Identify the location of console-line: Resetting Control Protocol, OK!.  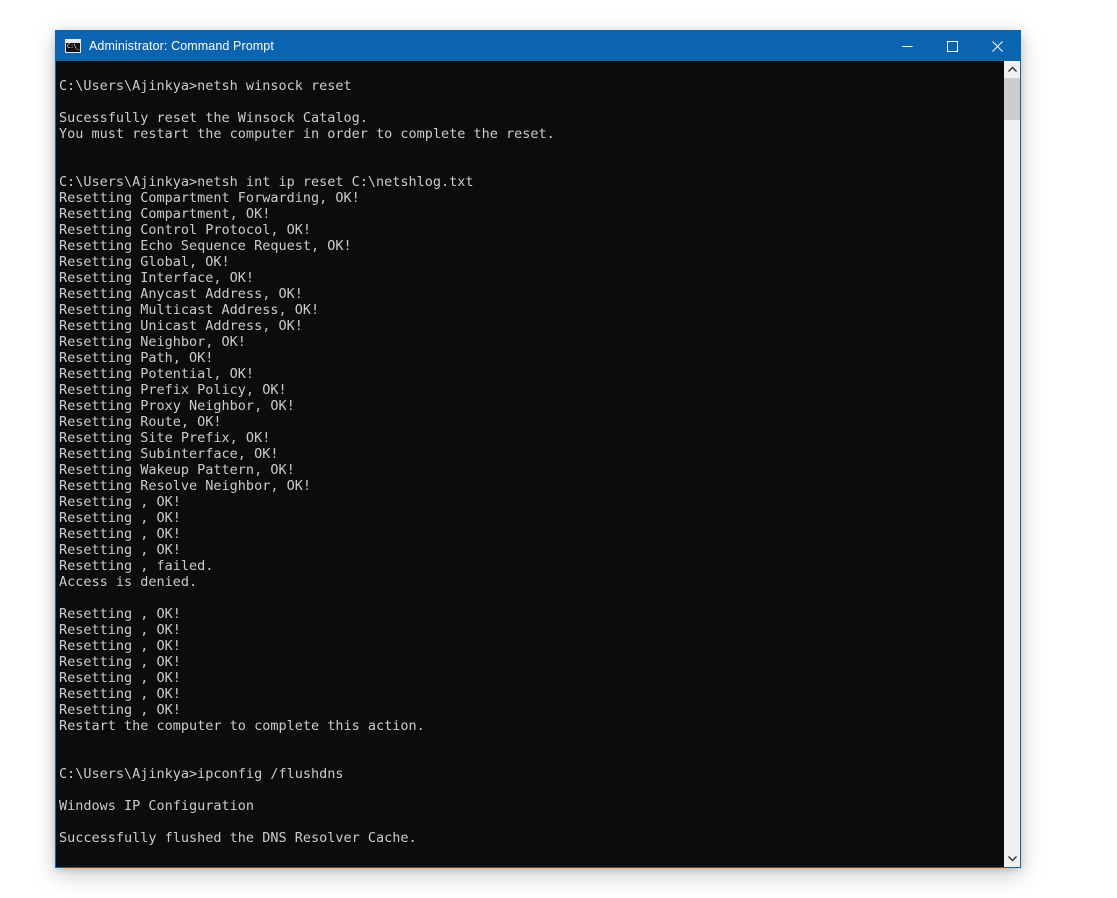
(185, 230).